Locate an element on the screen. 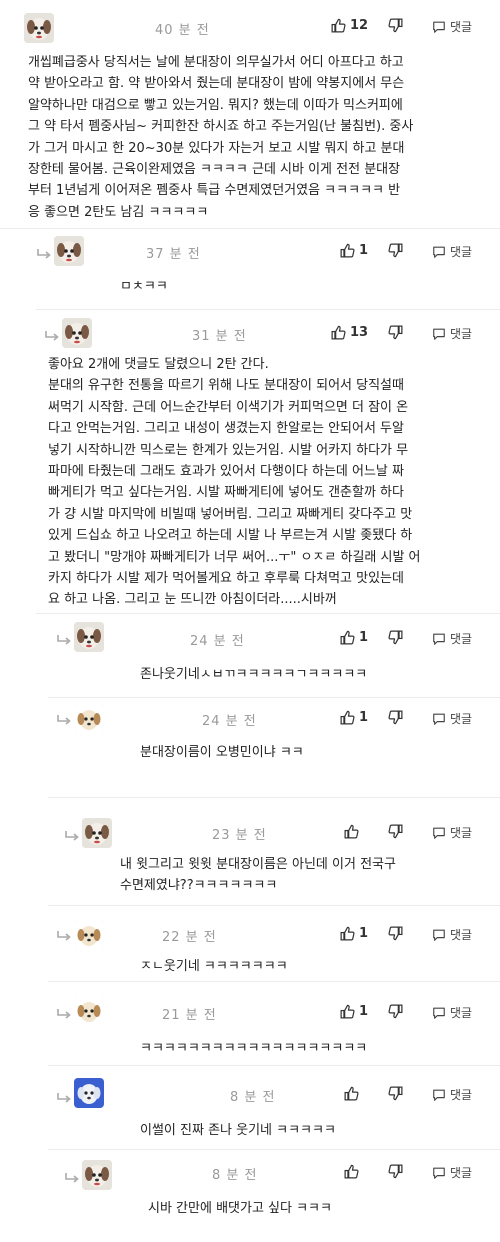 Image resolution: width=500 pixels, height=1242 pixels. reply-comment: 22 분 전 1 댓글 ㅈㄴ웃기네 ㅋㅋㅋㅋㅋㅋㅋ is located at coordinates (250, 944).